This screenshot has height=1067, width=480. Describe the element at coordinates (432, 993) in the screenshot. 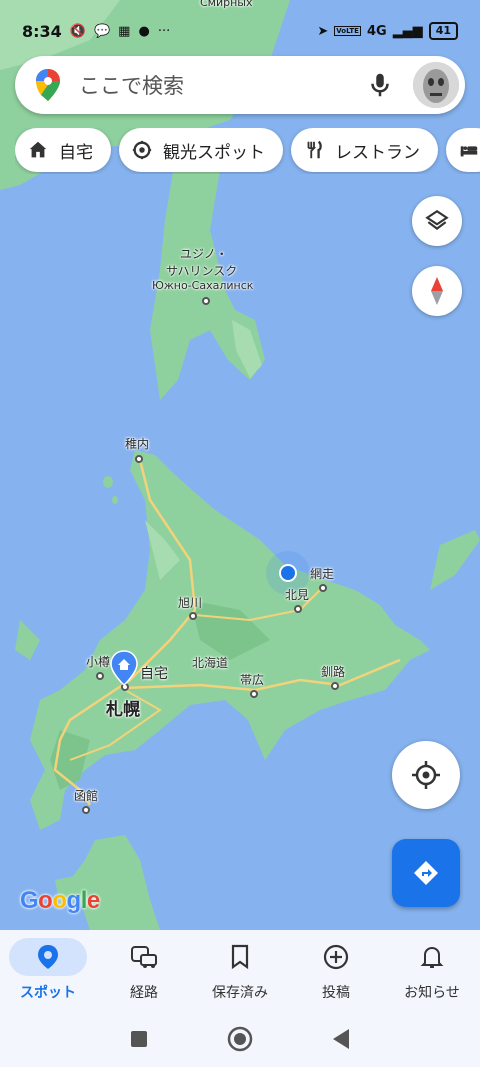

I see `nav-label: お知らせ` at that location.